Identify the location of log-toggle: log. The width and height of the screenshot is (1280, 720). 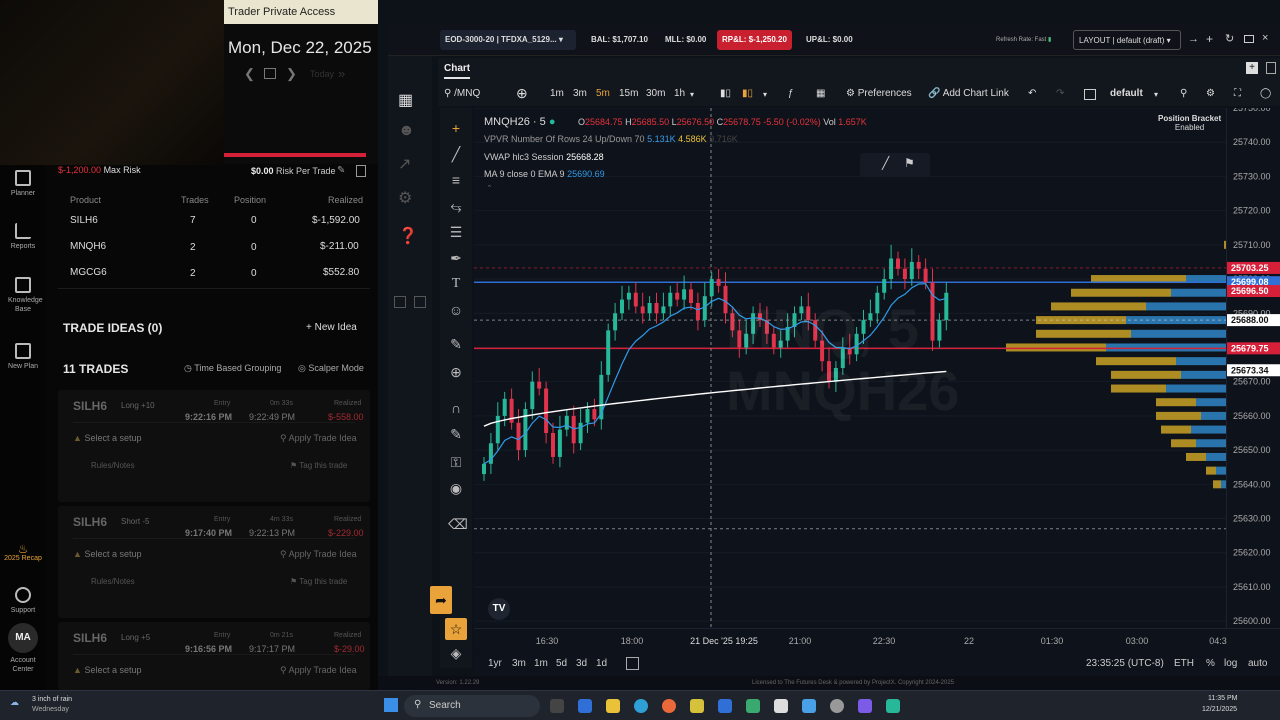
(1230, 663).